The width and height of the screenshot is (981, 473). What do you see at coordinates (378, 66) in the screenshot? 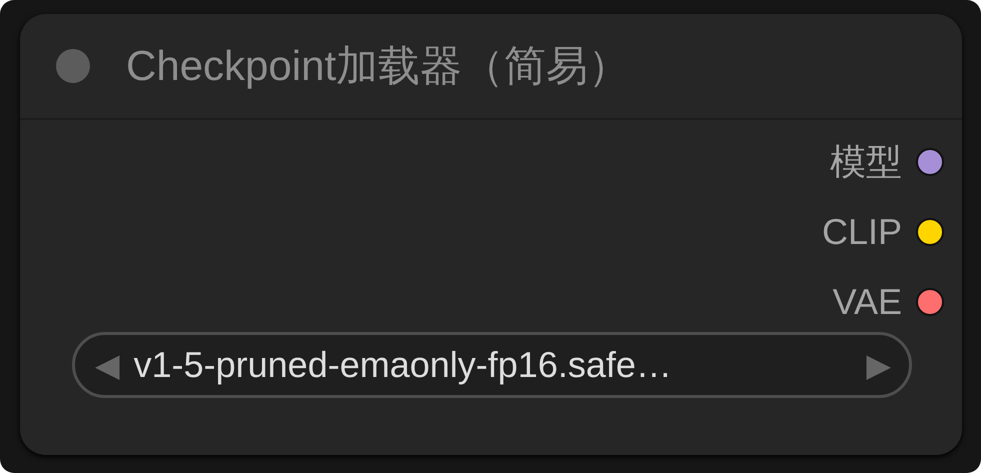
I see `node-title: Checkpoint加载器（简易）` at bounding box center [378, 66].